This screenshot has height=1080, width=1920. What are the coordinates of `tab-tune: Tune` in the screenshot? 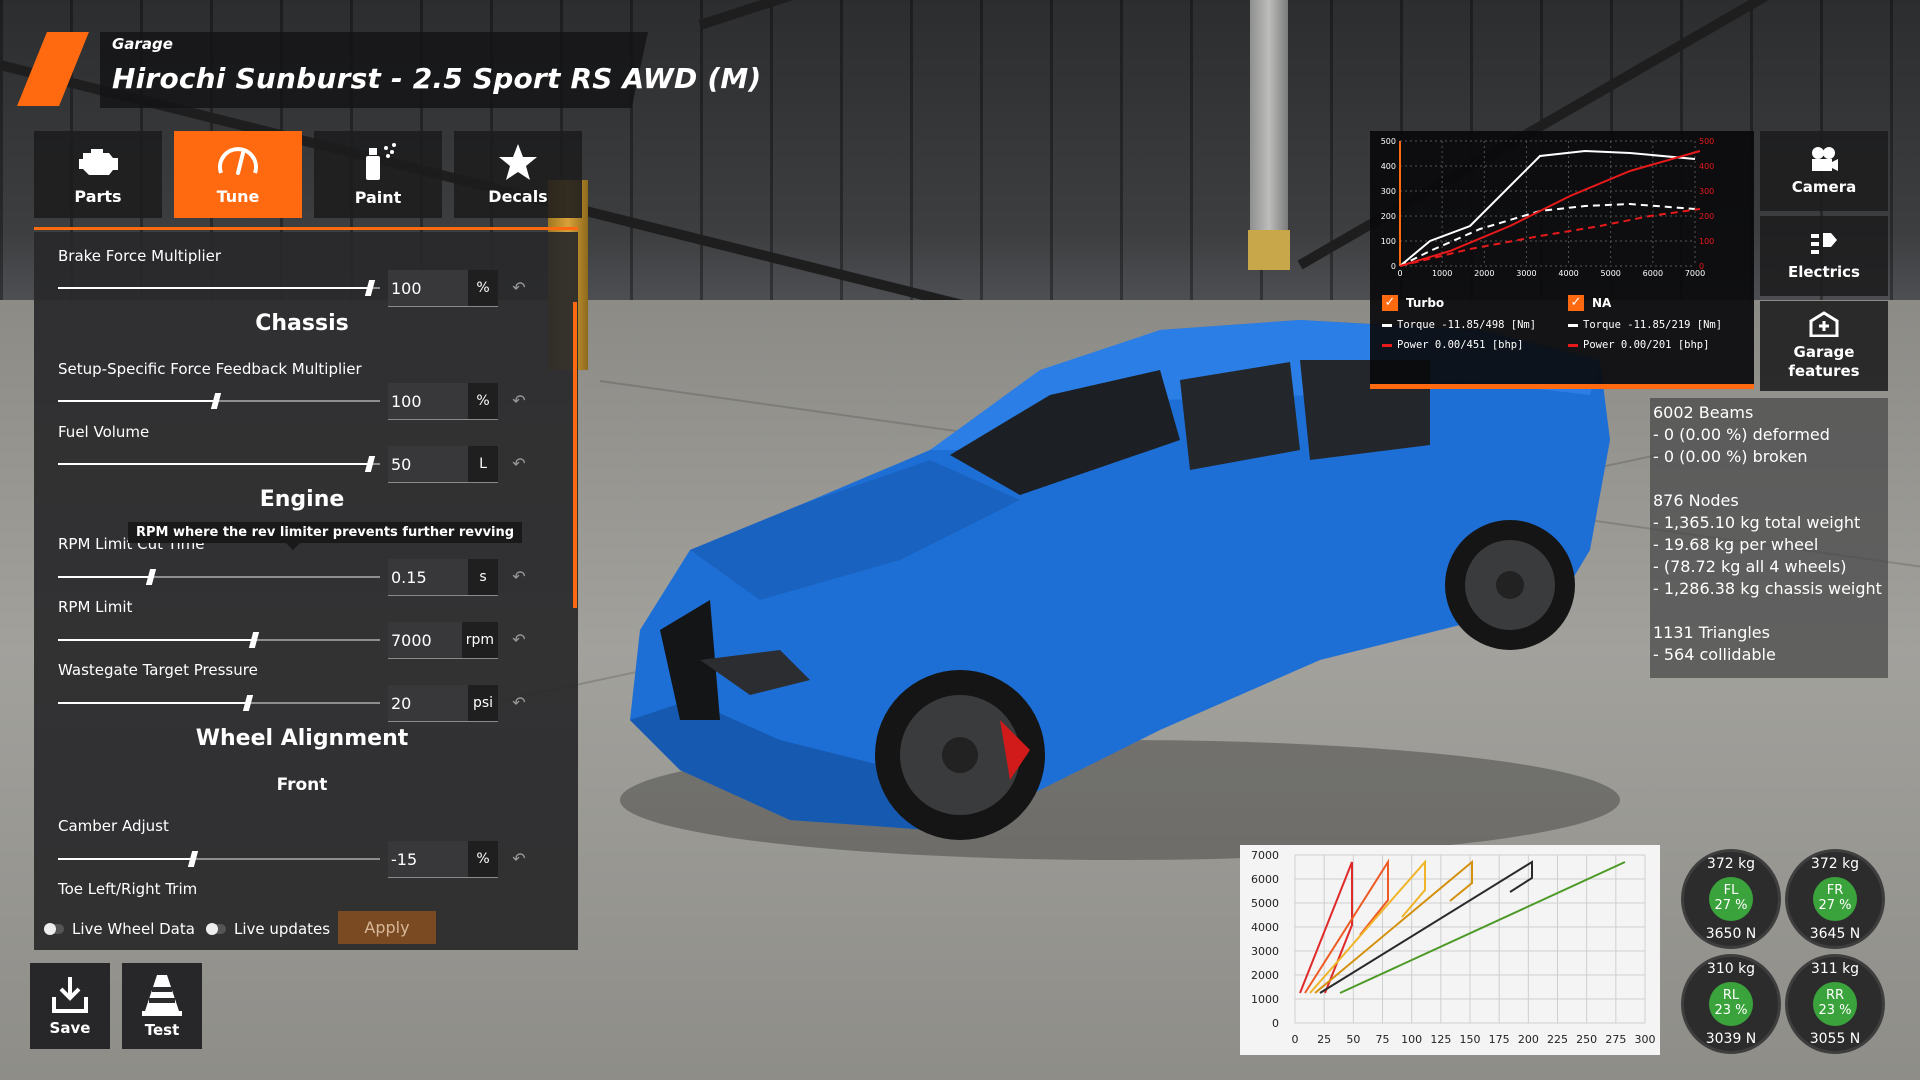 It's located at (238, 174).